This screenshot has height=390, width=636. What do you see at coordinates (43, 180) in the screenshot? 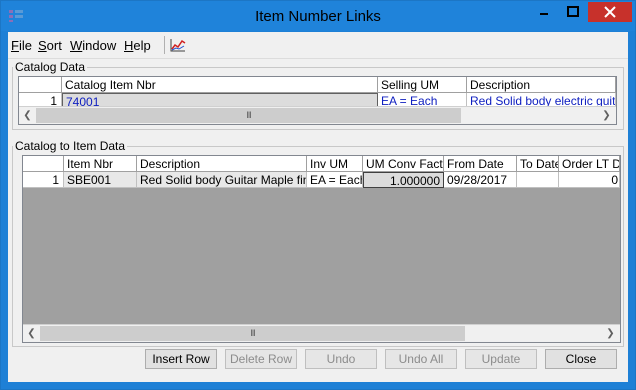
I see `row-number: 1` at bounding box center [43, 180].